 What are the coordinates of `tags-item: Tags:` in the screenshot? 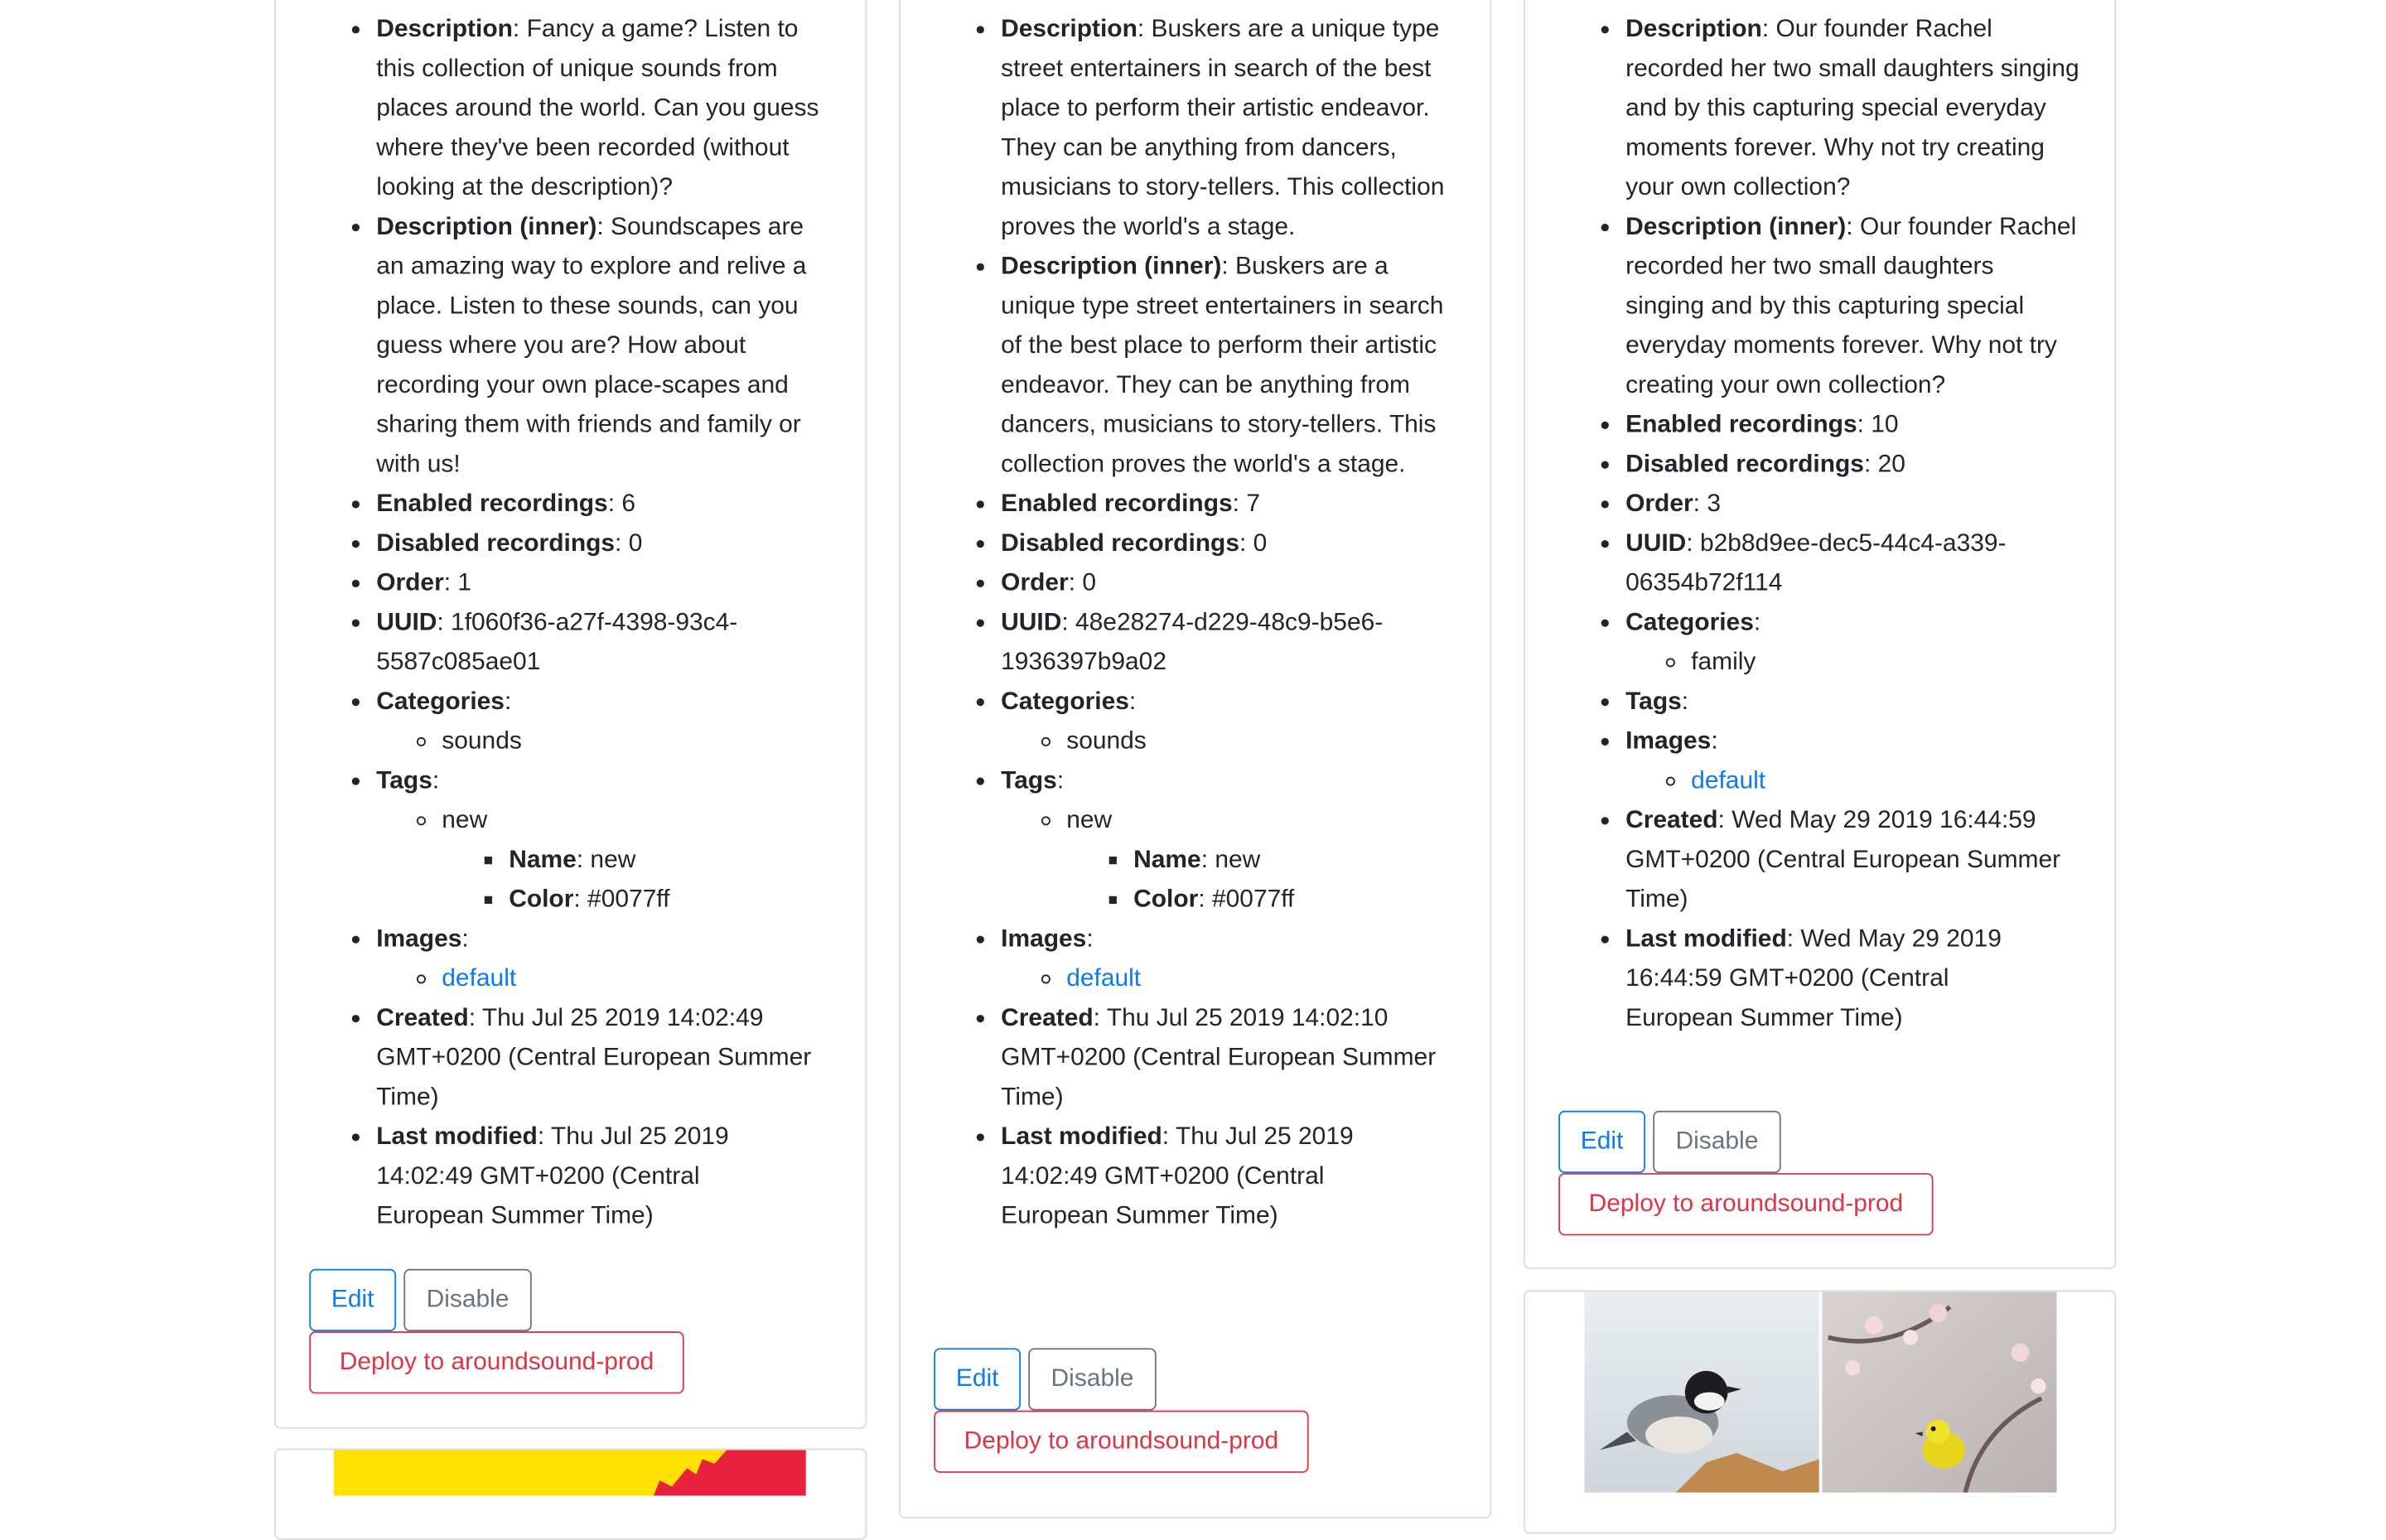 It's located at (1869, 702).